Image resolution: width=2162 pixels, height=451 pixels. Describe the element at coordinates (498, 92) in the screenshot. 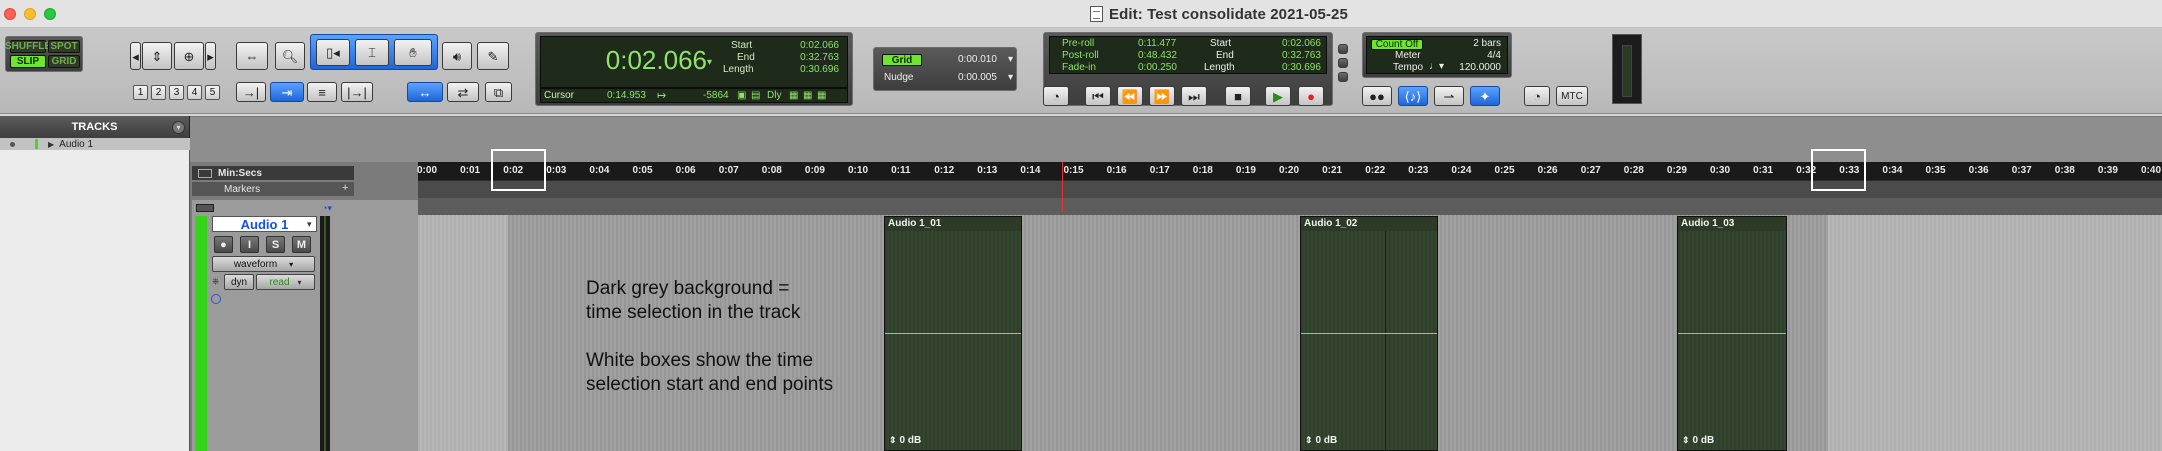

I see `window-layout-button: ⧉` at that location.